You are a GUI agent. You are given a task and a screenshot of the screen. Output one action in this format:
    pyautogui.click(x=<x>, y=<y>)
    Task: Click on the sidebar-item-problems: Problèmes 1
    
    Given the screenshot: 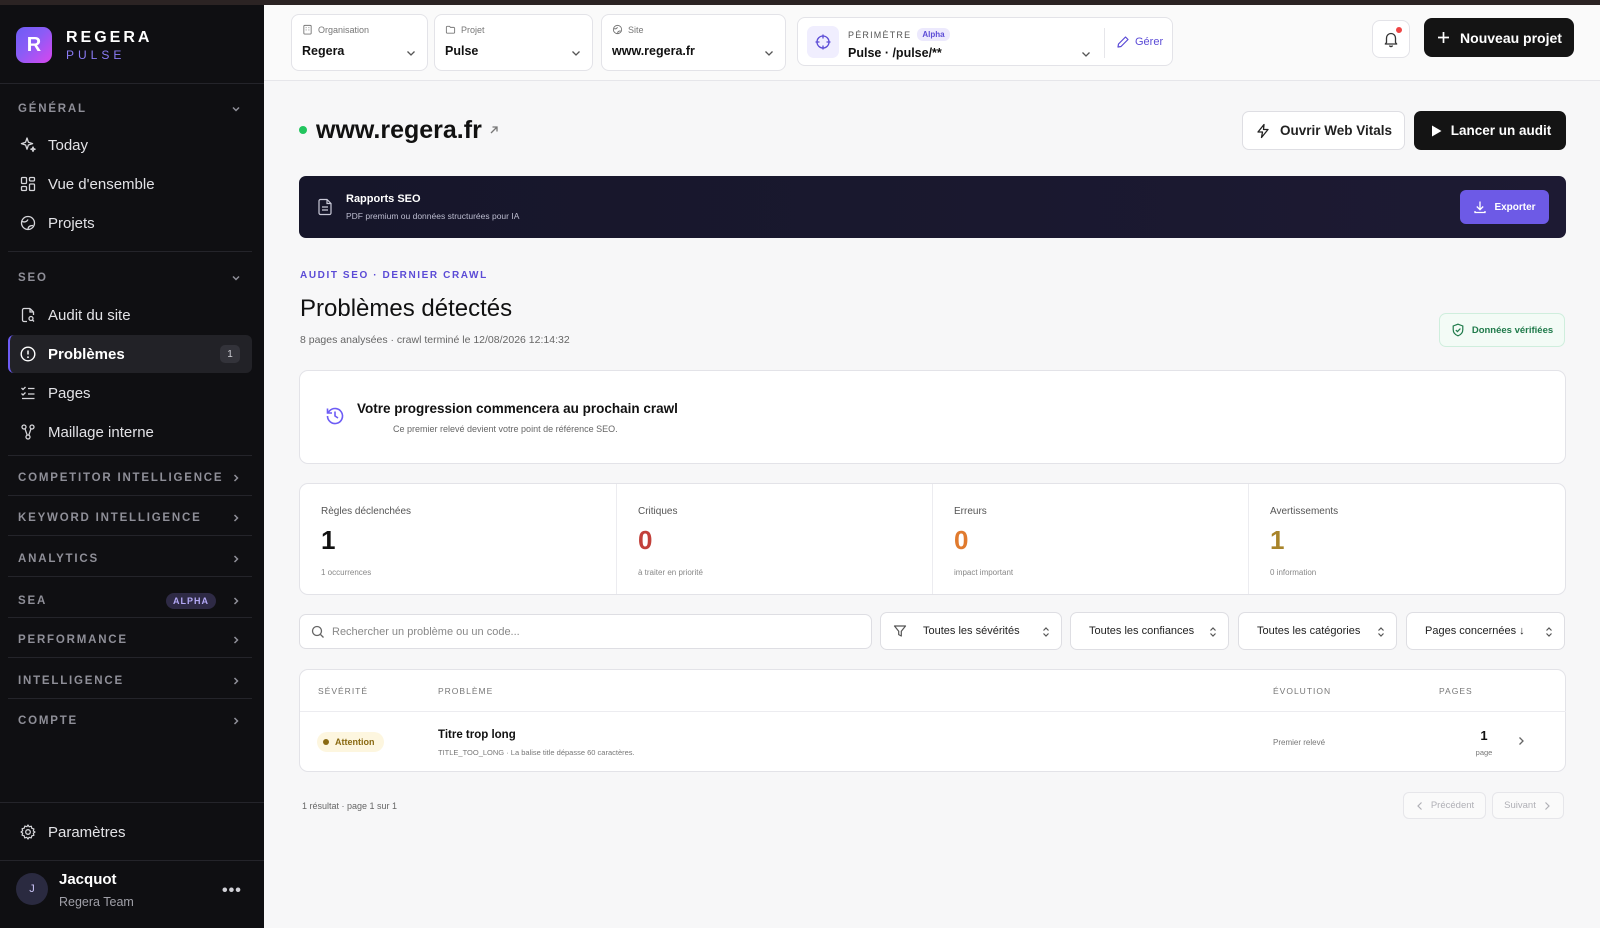 What is the action you would take?
    pyautogui.click(x=130, y=354)
    